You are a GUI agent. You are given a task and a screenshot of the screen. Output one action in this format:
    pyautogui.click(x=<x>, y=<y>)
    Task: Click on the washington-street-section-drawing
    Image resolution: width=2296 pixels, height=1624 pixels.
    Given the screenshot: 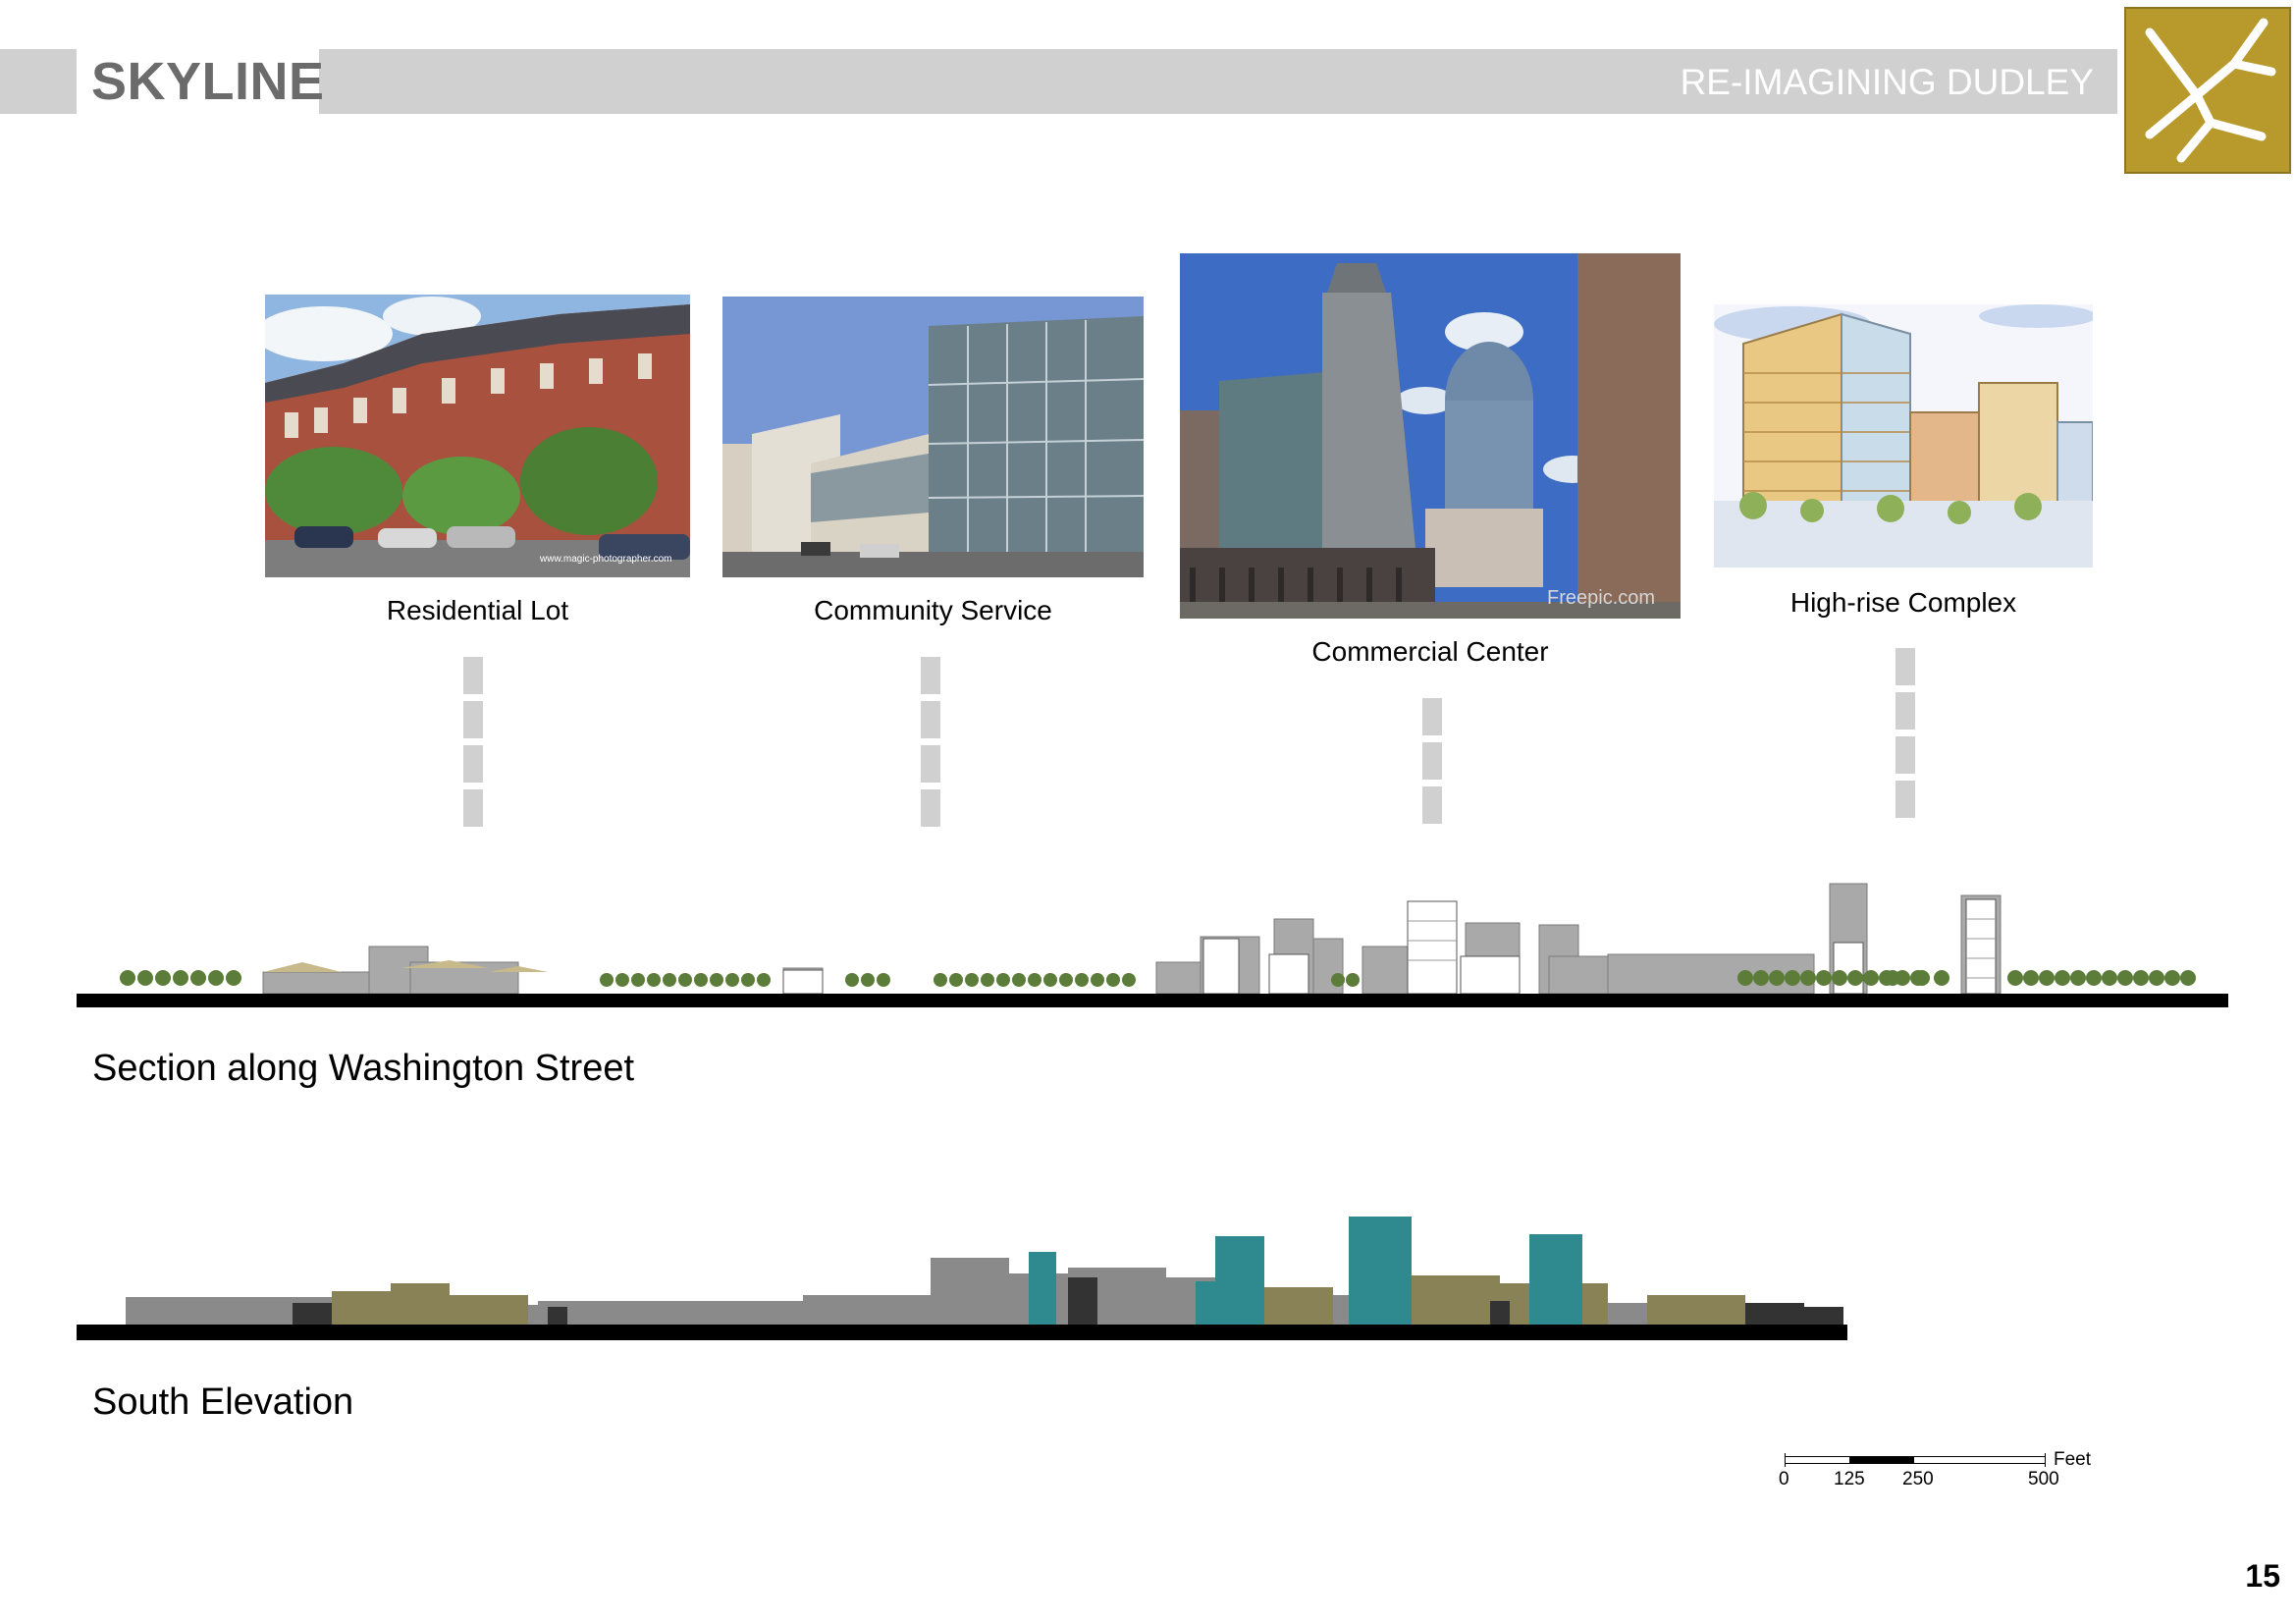 What is the action you would take?
    pyautogui.click(x=1152, y=940)
    